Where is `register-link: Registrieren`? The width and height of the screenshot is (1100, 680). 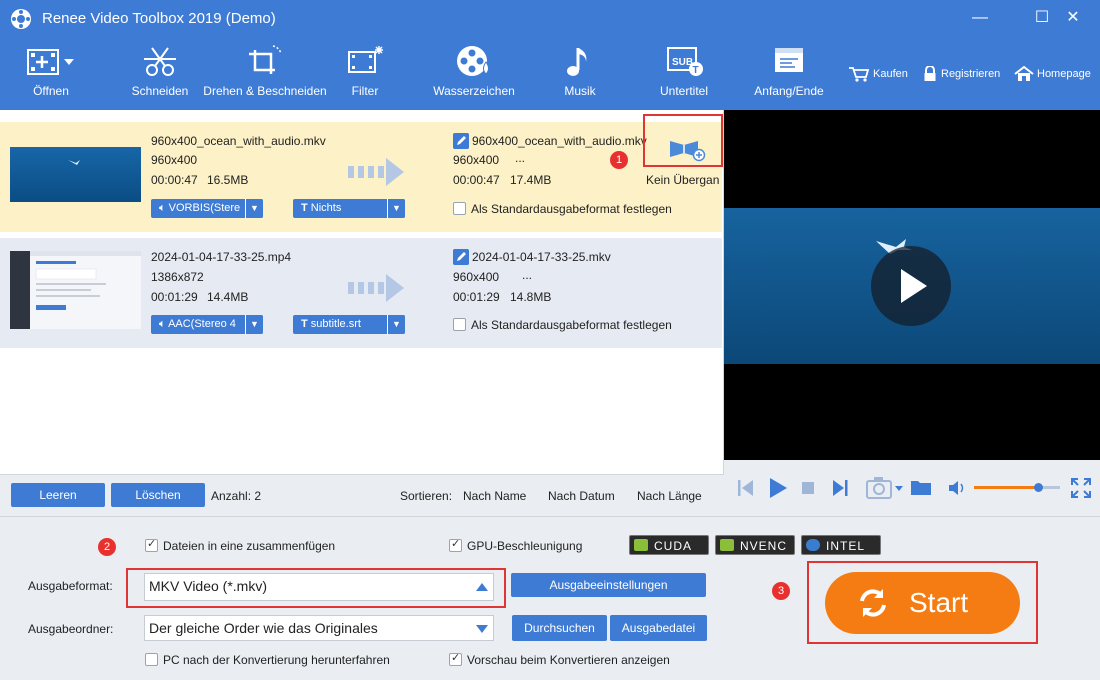 register-link: Registrieren is located at coordinates (961, 74).